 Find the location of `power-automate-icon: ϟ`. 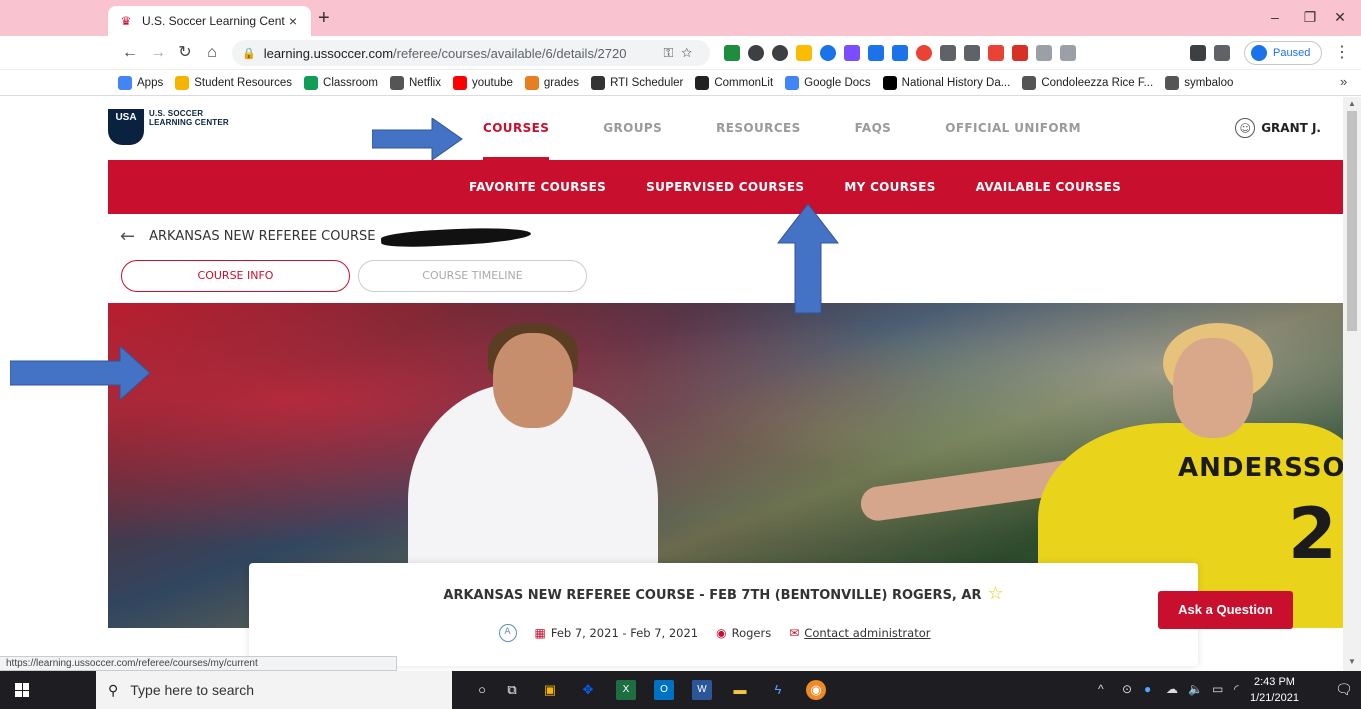

power-automate-icon: ϟ is located at coordinates (778, 690).